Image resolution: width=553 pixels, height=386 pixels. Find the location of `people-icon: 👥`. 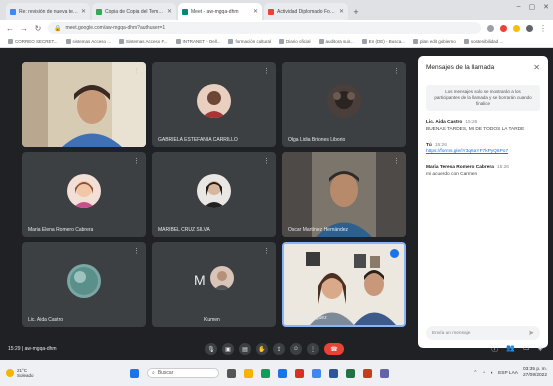

people-icon: 👥 is located at coordinates (510, 349).